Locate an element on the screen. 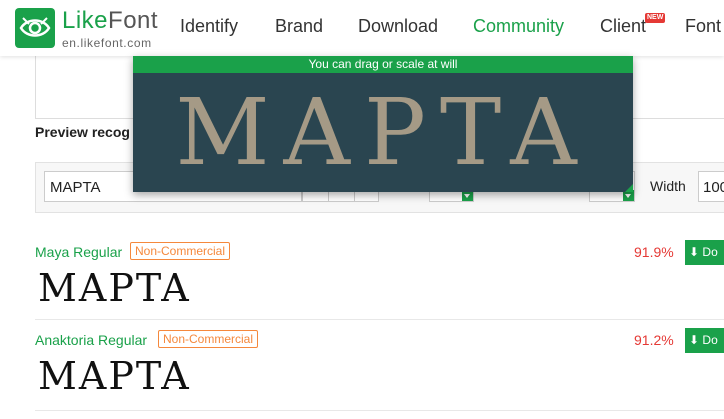 The image size is (724, 419). logo-font: Font is located at coordinates (133, 20).